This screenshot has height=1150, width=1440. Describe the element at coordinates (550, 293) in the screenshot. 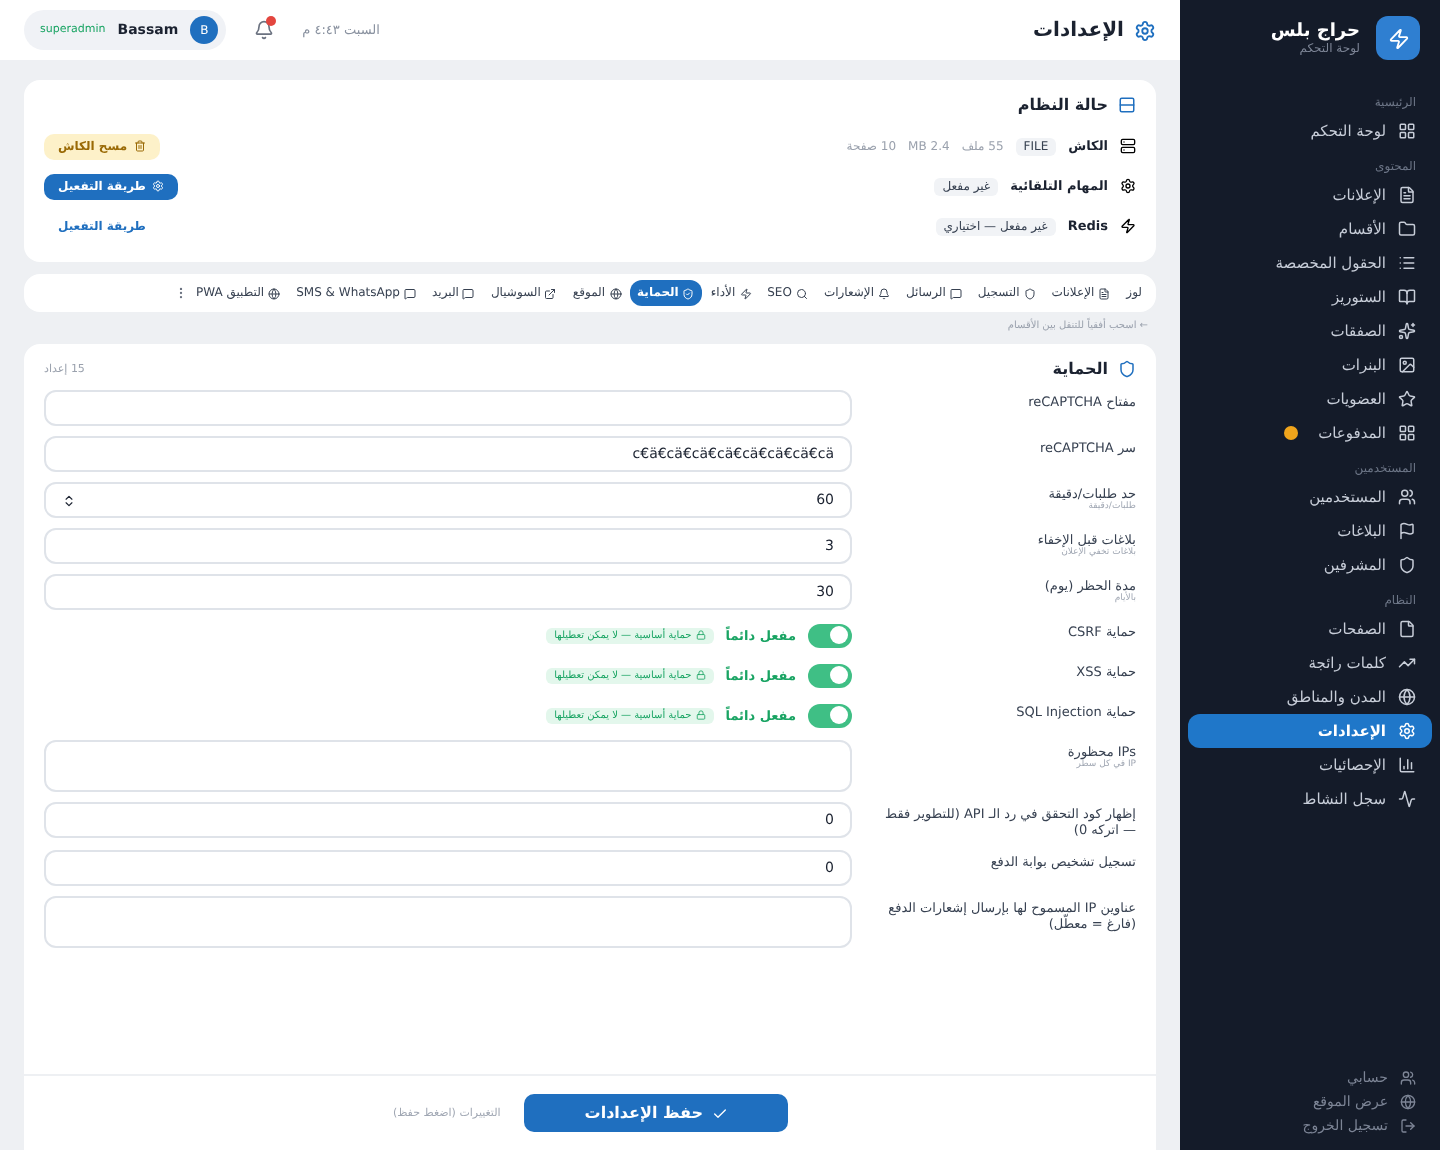

I see `share-icon` at that location.